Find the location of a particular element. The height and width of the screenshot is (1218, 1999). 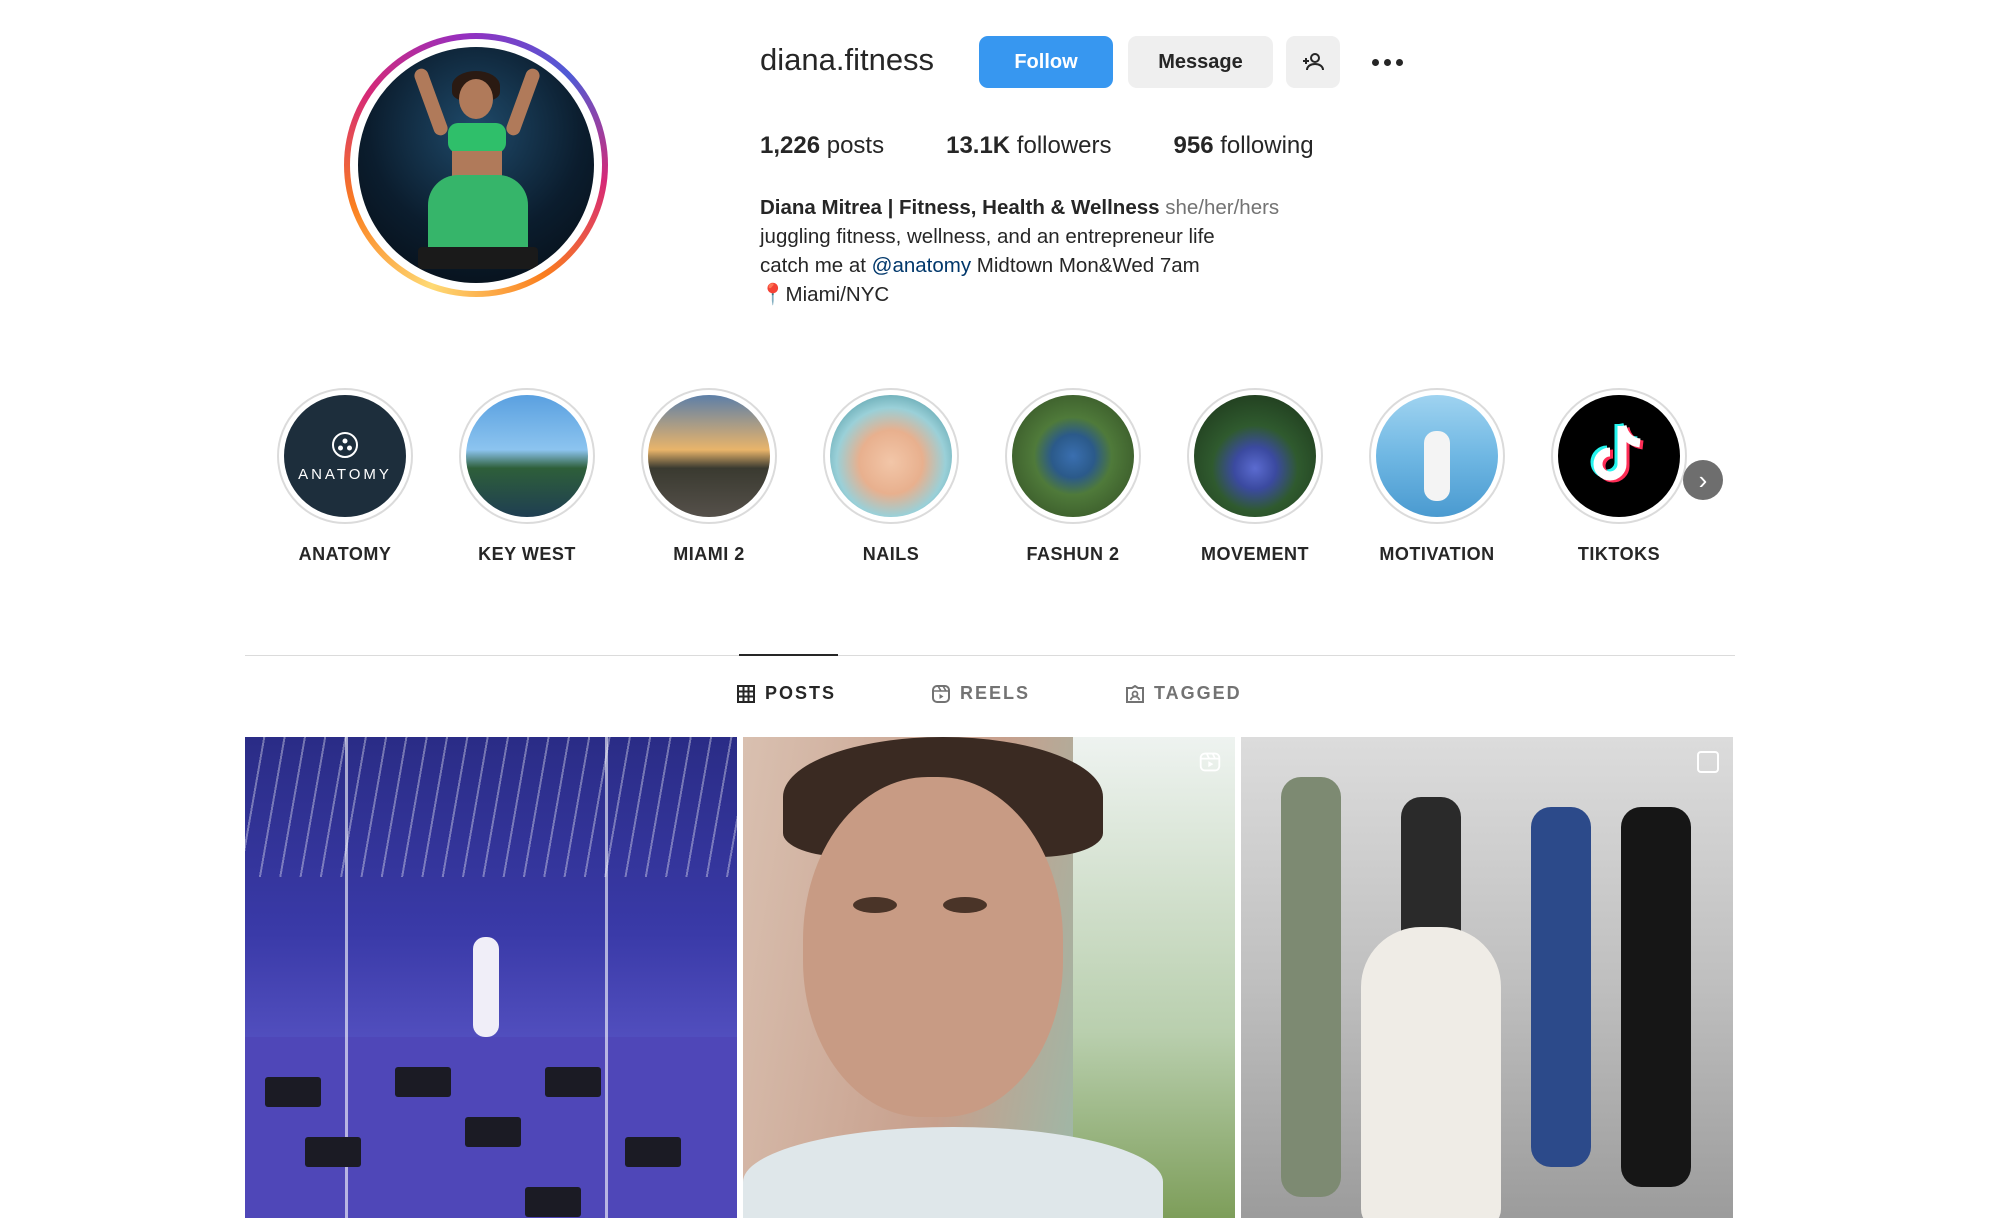

highlights-next-button: › is located at coordinates (1703, 480).